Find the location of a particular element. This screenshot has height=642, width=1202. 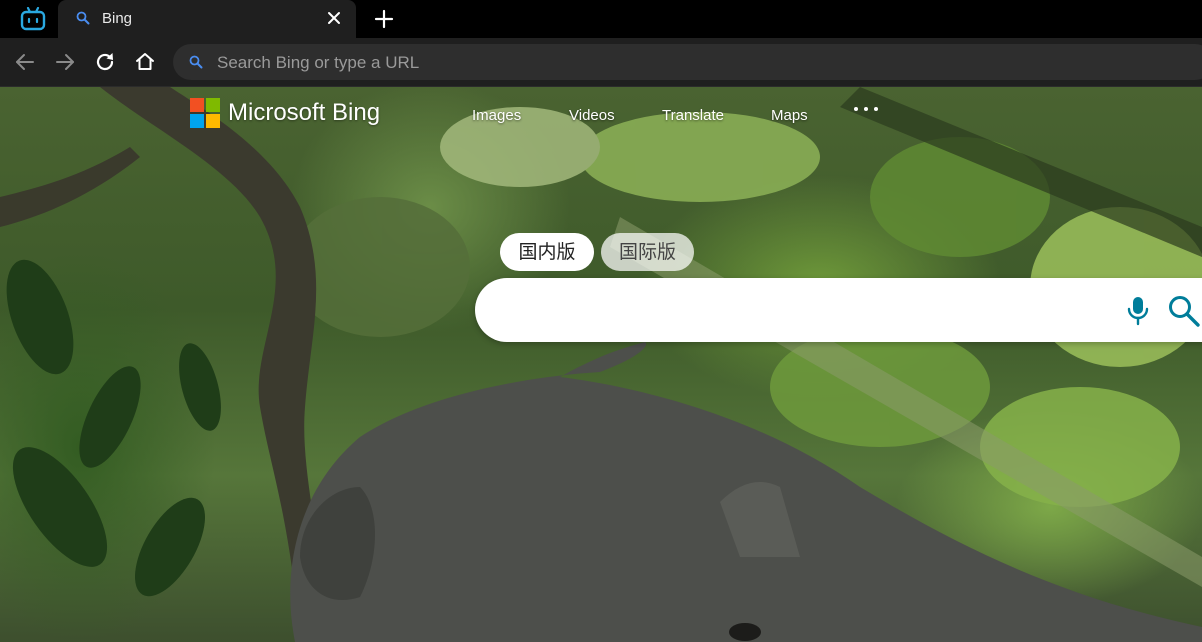

plus-icon is located at coordinates (384, 19).